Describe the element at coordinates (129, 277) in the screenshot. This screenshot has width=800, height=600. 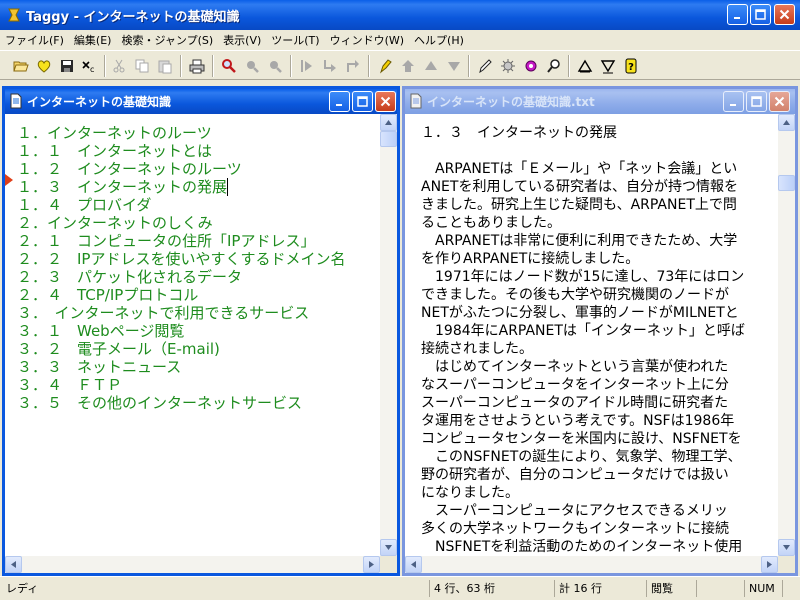
I see `outline-item: ２．３ パケット化されるデータ` at that location.